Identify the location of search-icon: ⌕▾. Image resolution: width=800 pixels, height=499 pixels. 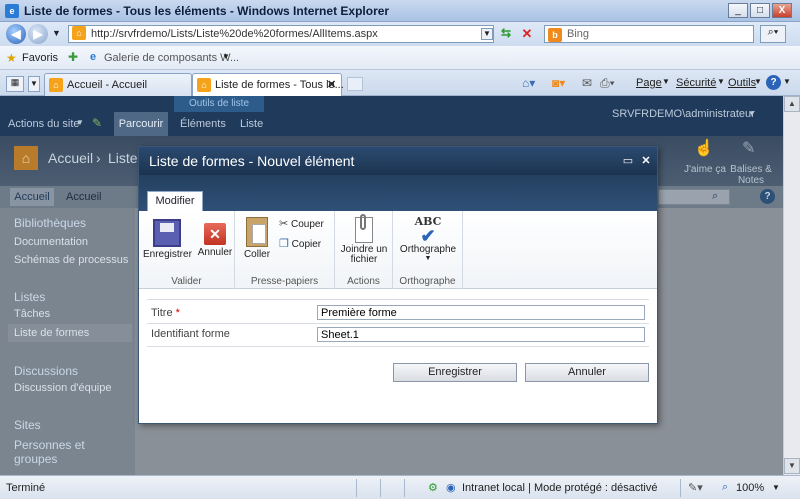
(773, 34).